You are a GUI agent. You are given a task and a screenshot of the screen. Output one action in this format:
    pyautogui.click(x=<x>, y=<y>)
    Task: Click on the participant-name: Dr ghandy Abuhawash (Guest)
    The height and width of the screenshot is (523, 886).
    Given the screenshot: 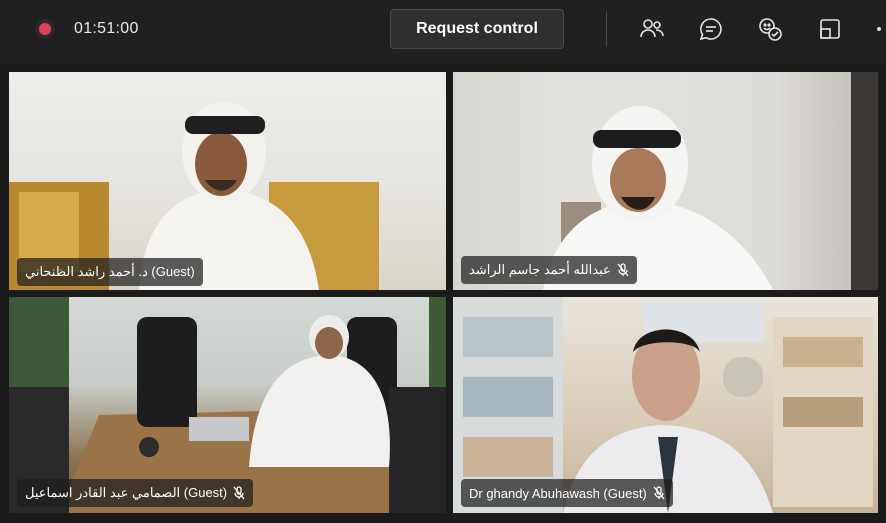 What is the action you would take?
    pyautogui.click(x=558, y=493)
    